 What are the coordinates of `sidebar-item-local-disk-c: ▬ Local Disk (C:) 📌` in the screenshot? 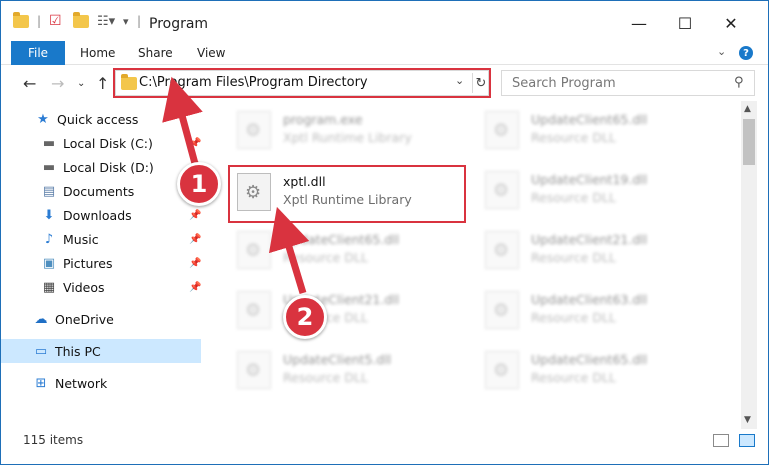 It's located at (101, 143).